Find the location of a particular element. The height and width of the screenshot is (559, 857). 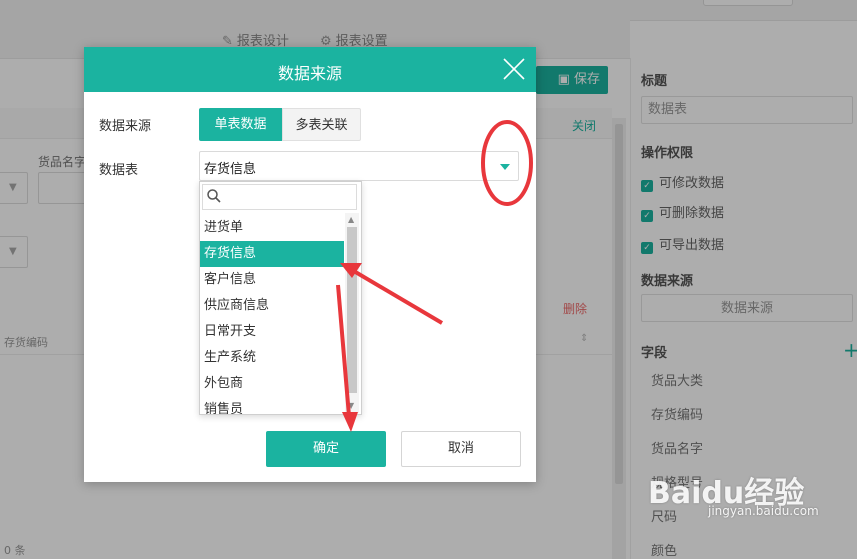

dropdown-scrollbar: ▲ ▼ is located at coordinates (352, 313).